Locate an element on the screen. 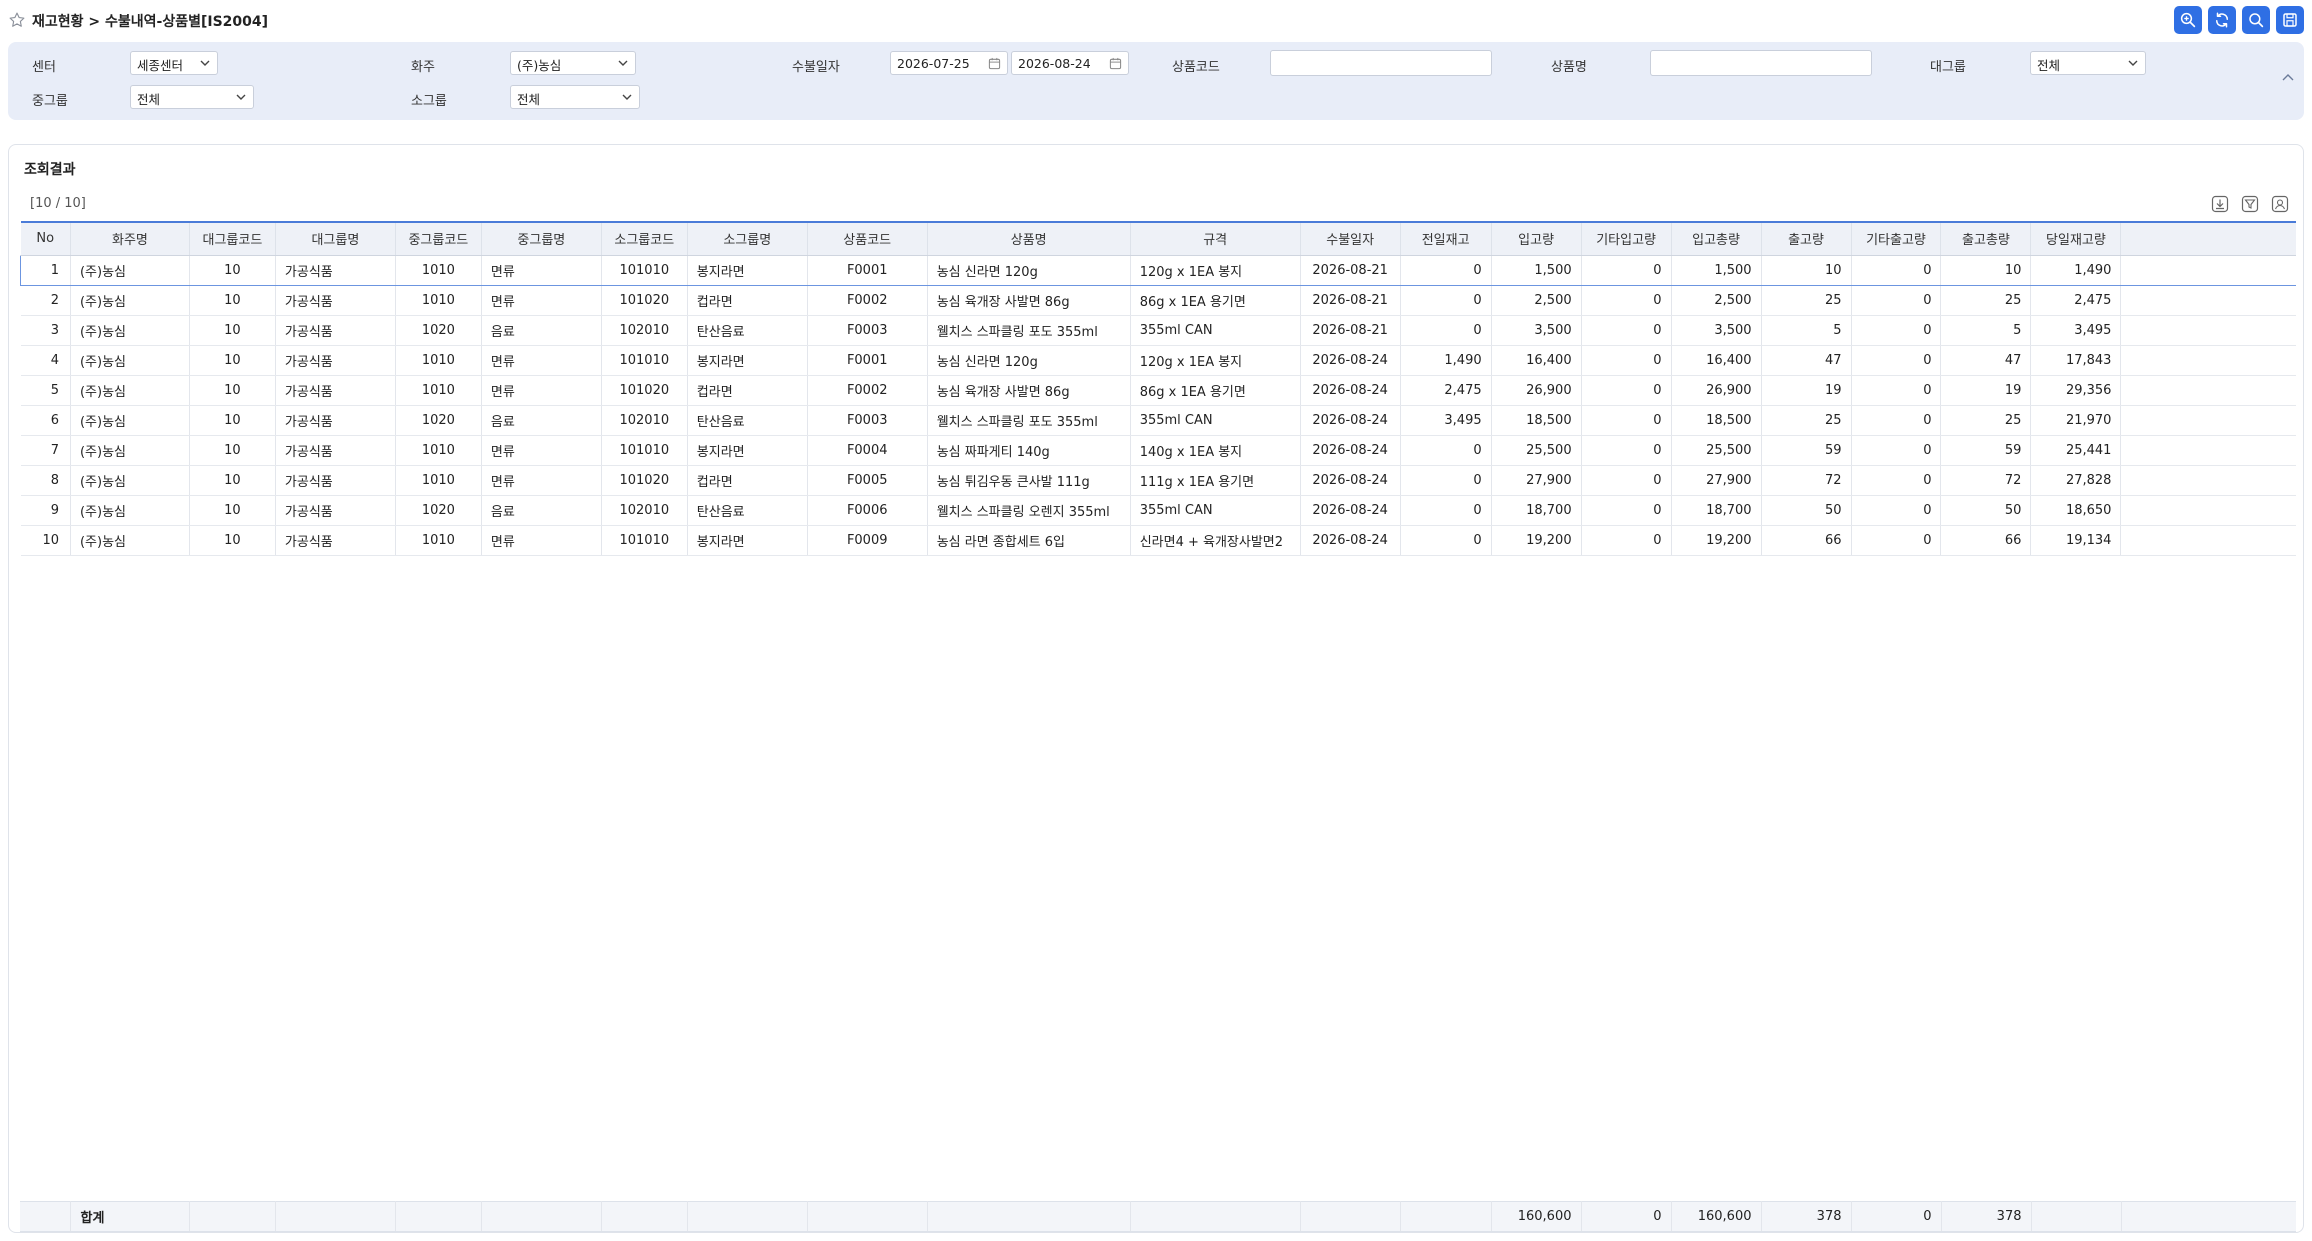 This screenshot has width=2312, height=1241. cell-no: 5 is located at coordinates (45, 390).